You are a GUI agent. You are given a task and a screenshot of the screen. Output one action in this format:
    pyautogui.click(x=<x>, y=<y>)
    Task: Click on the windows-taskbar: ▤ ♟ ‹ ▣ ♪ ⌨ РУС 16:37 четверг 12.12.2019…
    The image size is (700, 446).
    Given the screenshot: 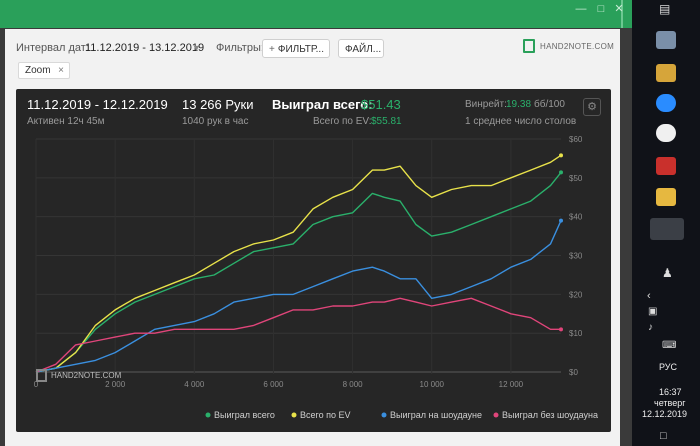 What is the action you would take?
    pyautogui.click(x=666, y=223)
    